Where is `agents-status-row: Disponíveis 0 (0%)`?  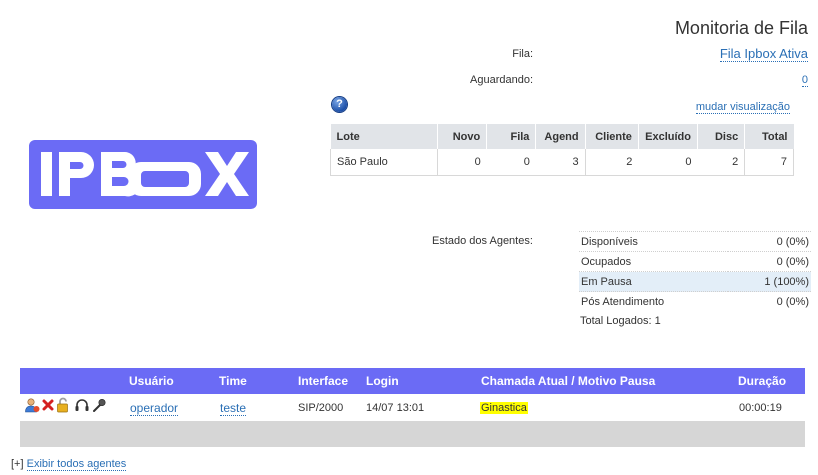
agents-status-row: Disponíveis 0 (0%) is located at coordinates (695, 241).